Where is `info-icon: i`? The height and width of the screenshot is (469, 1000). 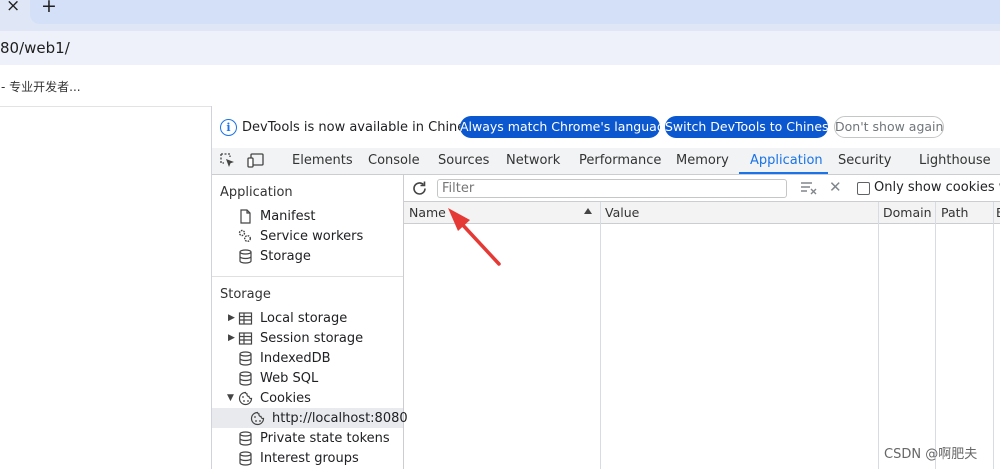
info-icon: i is located at coordinates (228, 127).